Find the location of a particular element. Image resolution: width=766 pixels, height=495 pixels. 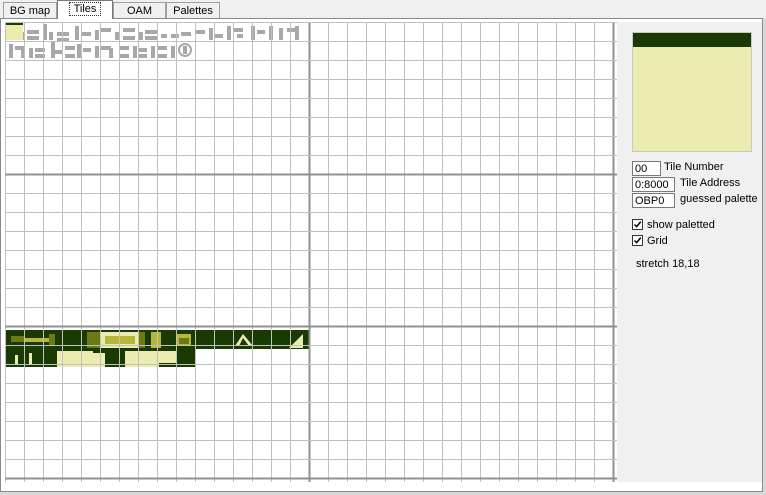

tab-oam-label: OAM is located at coordinates (139, 11).